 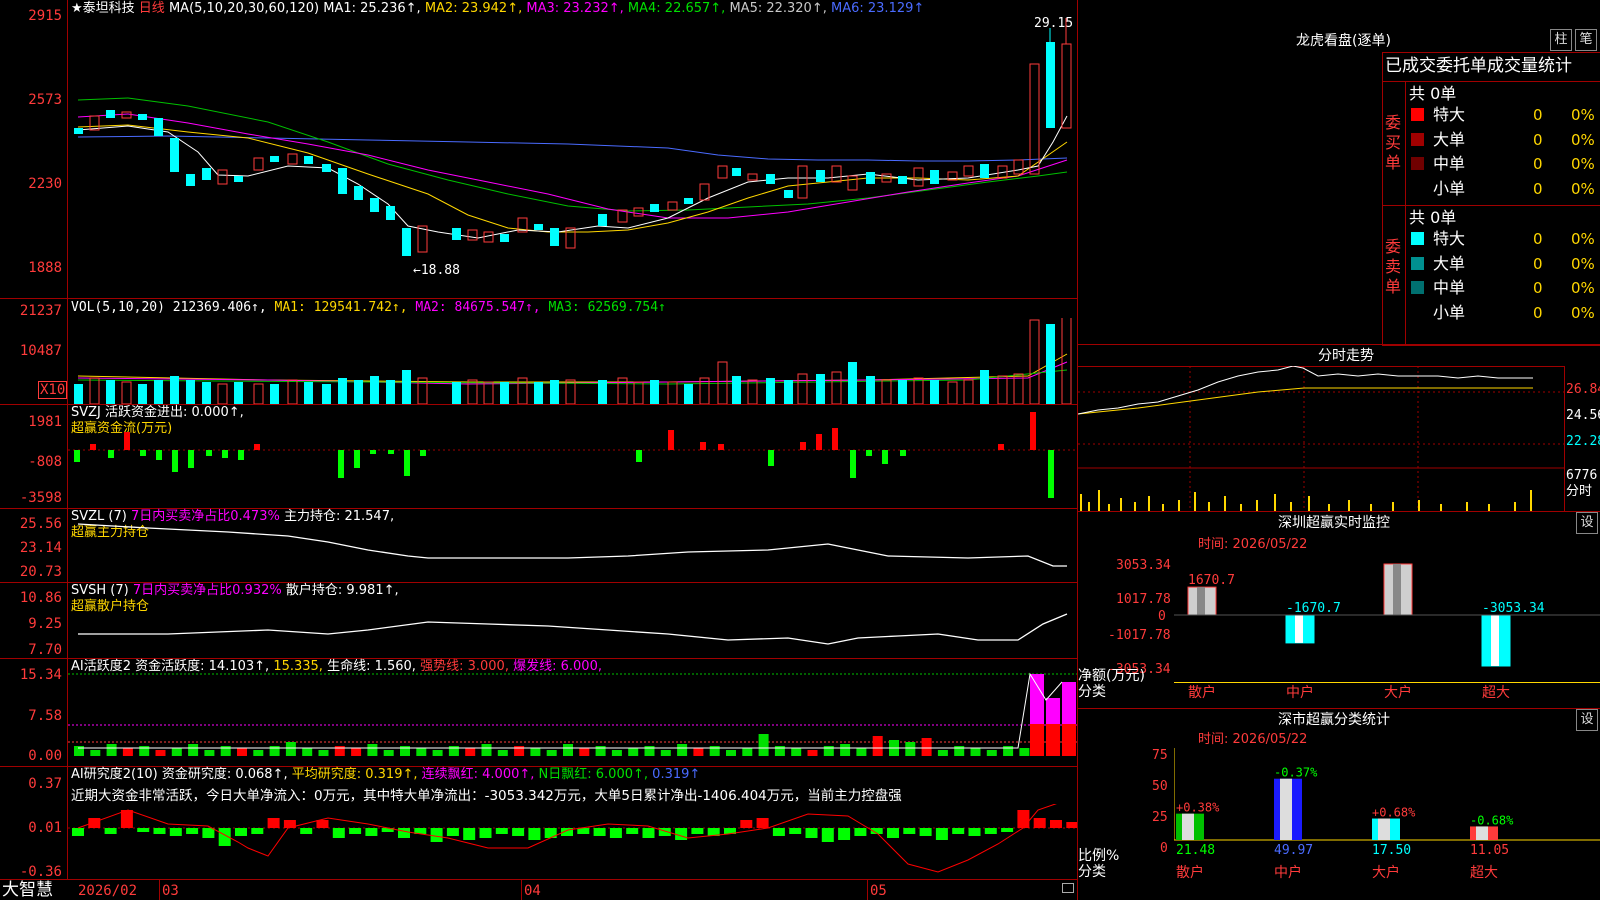 What do you see at coordinates (575, 8) in the screenshot?
I see `ma3-value: MA3: 23.232↑,` at bounding box center [575, 8].